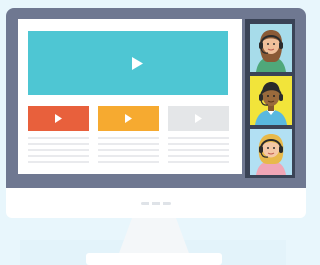 Image resolution: width=320 pixels, height=265 pixels. I want to click on monitor-brand-mark, so click(156, 203).